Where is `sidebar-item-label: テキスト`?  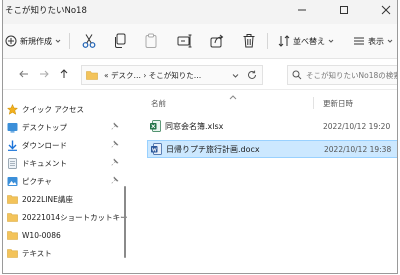 sidebar-item-label: テキスト is located at coordinates (37, 253).